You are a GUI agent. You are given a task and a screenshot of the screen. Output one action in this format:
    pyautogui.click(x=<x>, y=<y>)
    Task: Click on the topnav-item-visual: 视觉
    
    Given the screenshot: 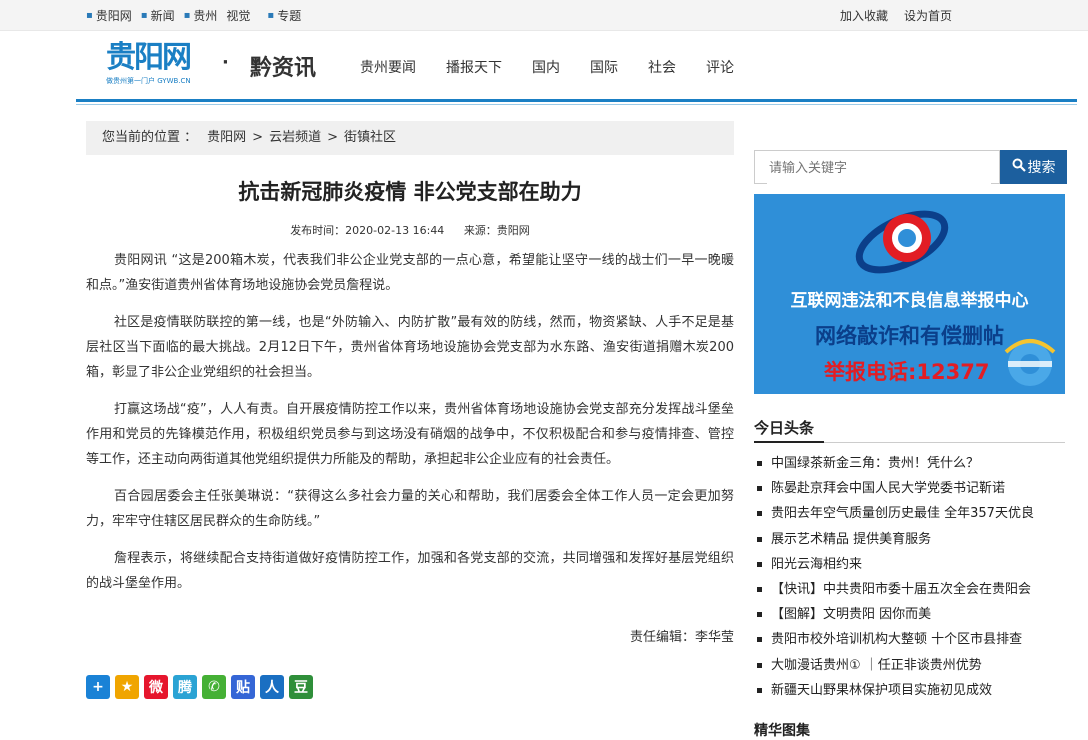 What is the action you would take?
    pyautogui.click(x=238, y=15)
    